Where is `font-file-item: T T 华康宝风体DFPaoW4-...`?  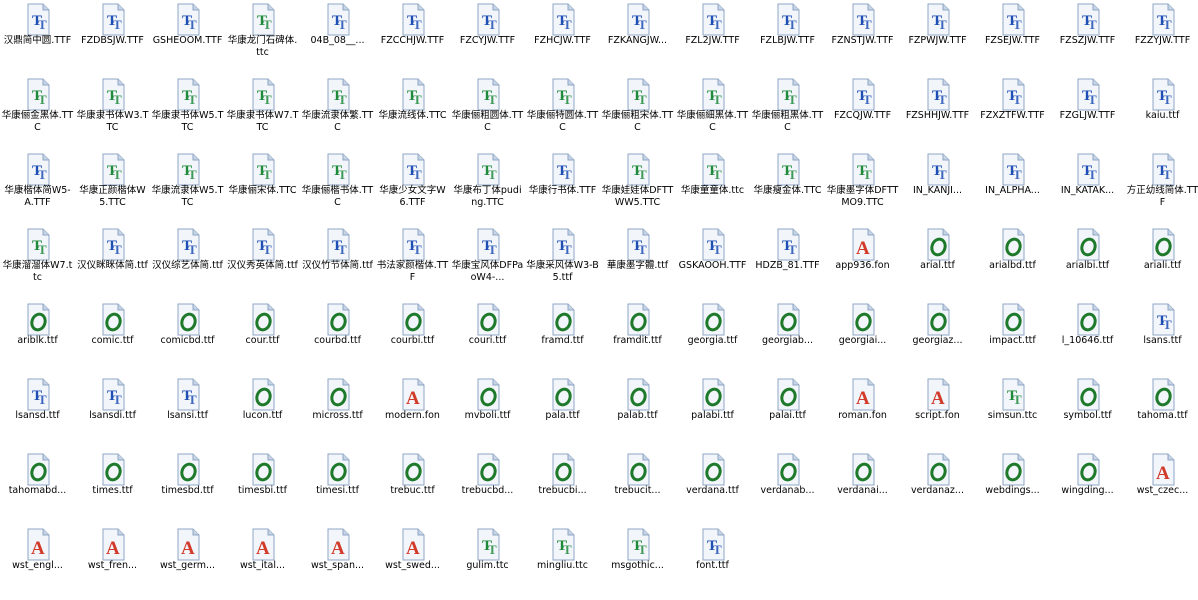
font-file-item: T T 华康宝风体DFPaoW4-... is located at coordinates (487, 262).